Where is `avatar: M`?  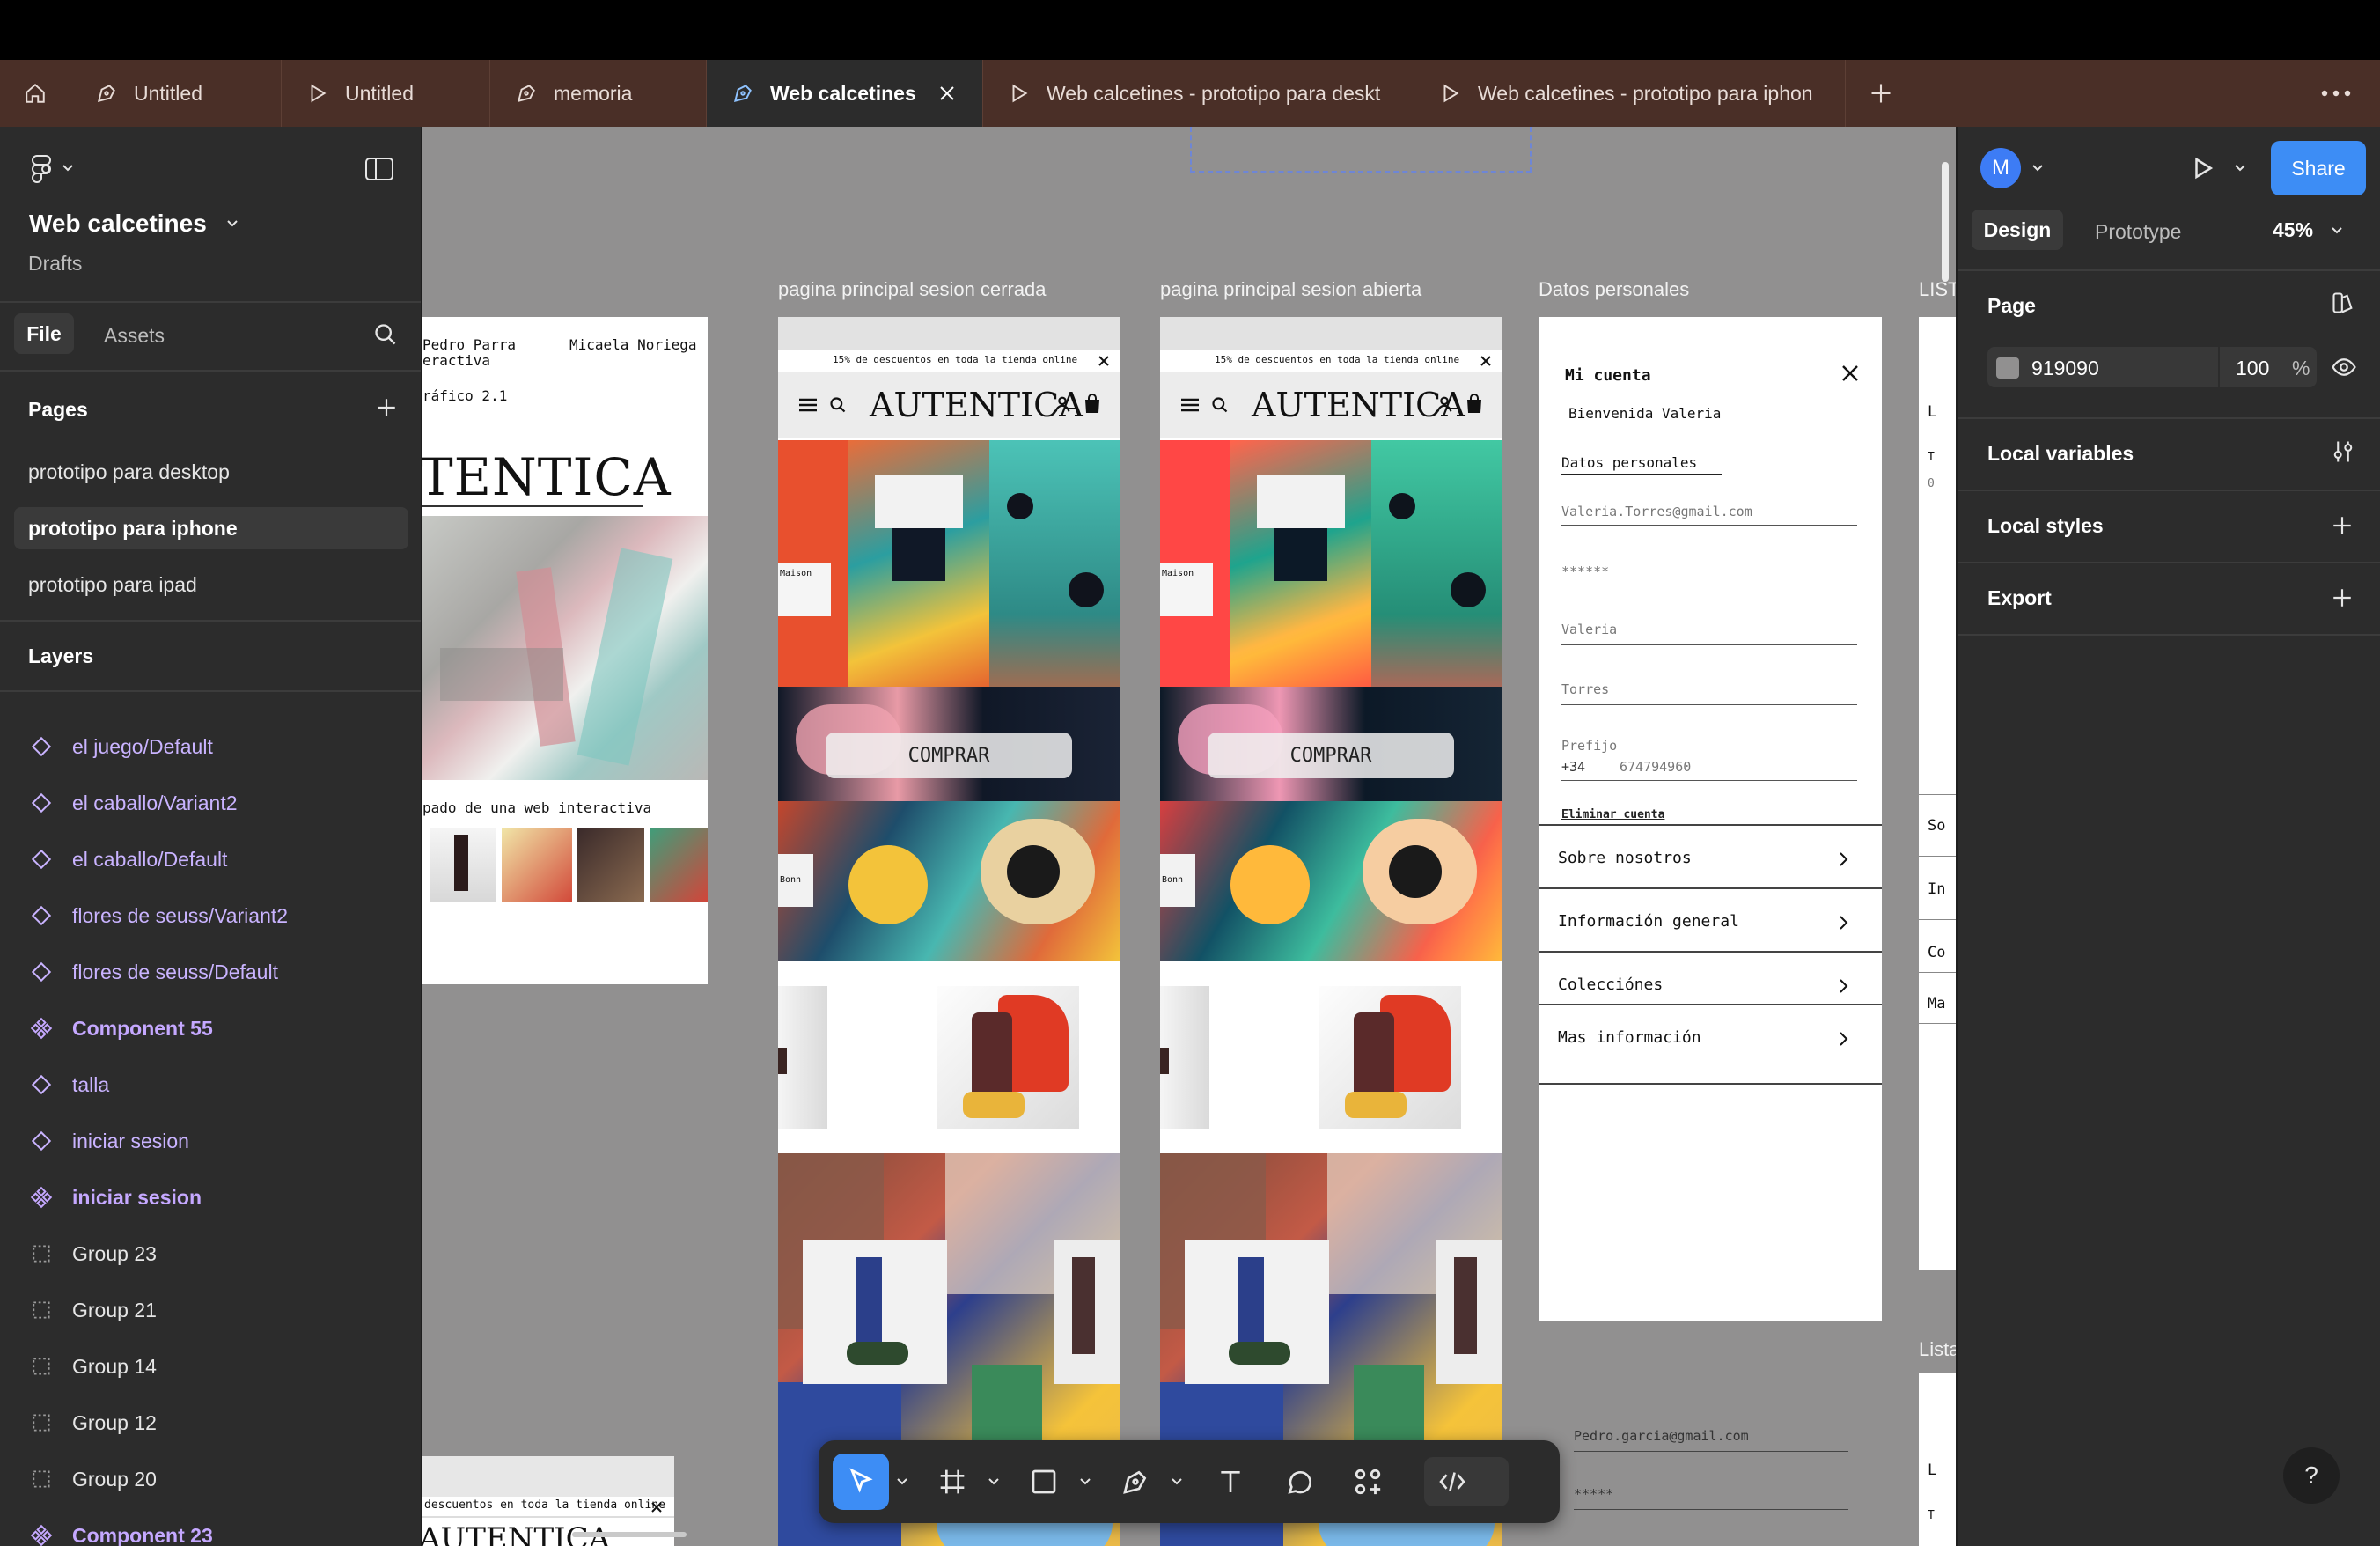 avatar: M is located at coordinates (2000, 168).